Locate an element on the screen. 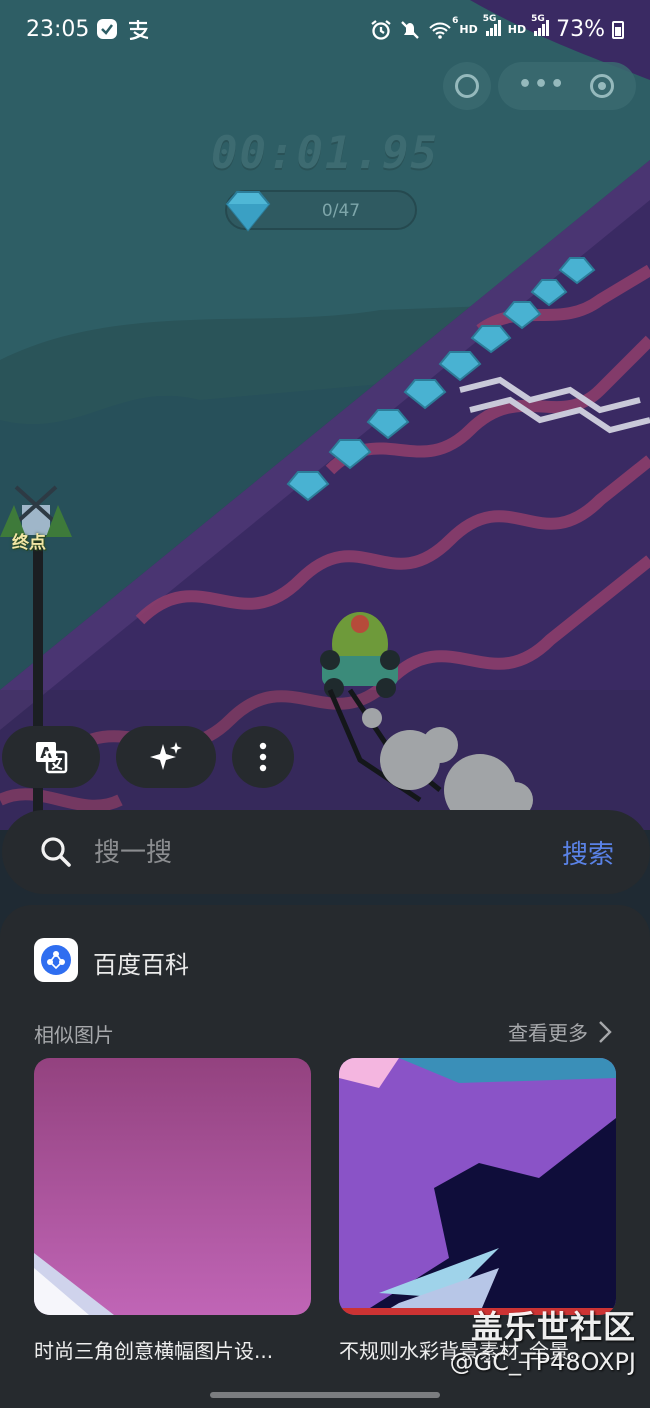 This screenshot has height=1408, width=650. search-bar: 搜索 is located at coordinates (326, 852).